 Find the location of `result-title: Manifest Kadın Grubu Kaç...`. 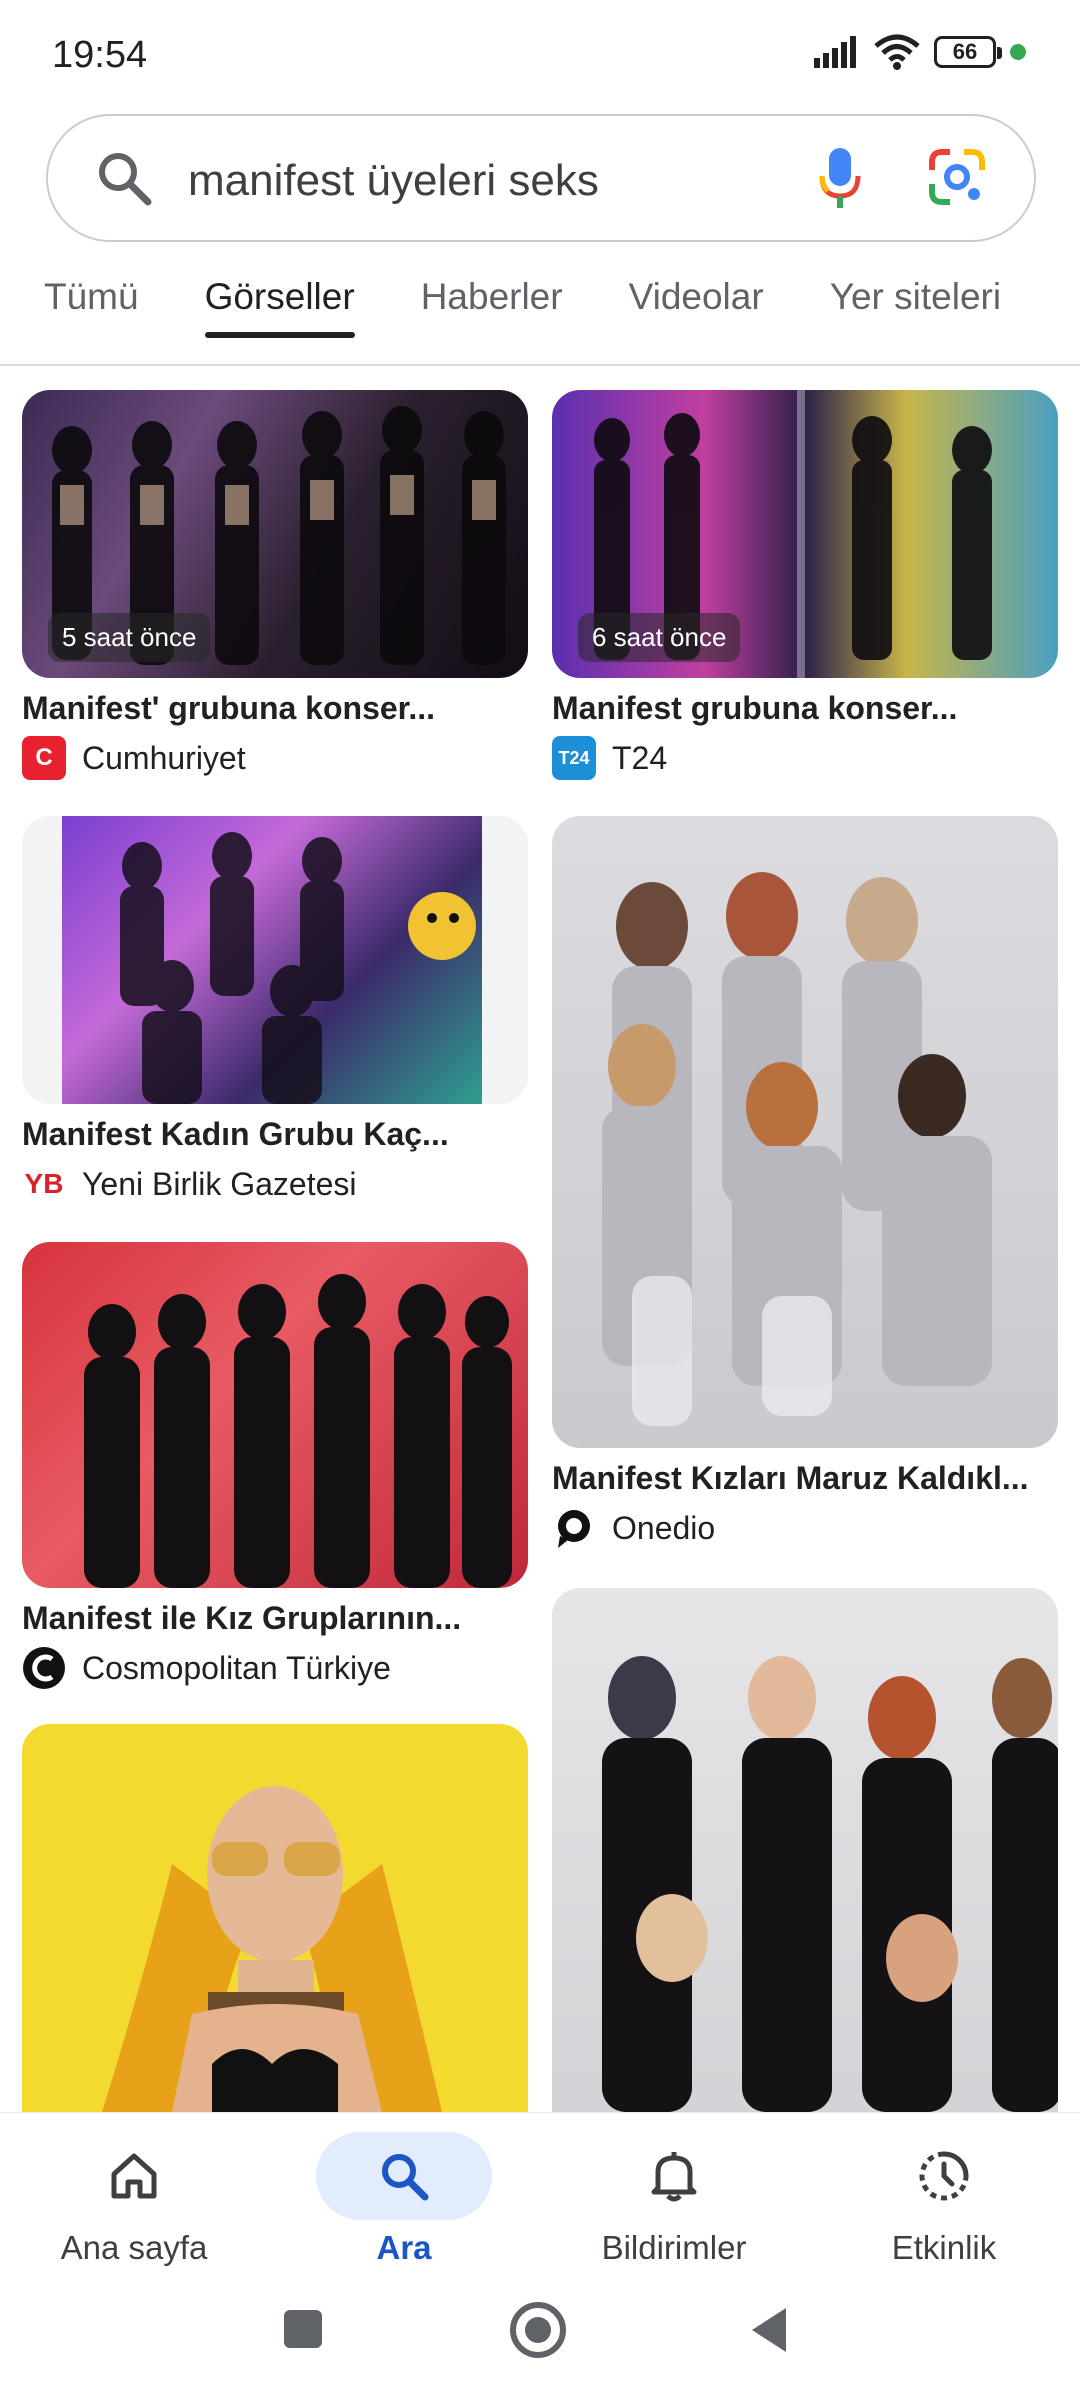

result-title: Manifest Kadın Grubu Kaç... is located at coordinates (275, 1134).